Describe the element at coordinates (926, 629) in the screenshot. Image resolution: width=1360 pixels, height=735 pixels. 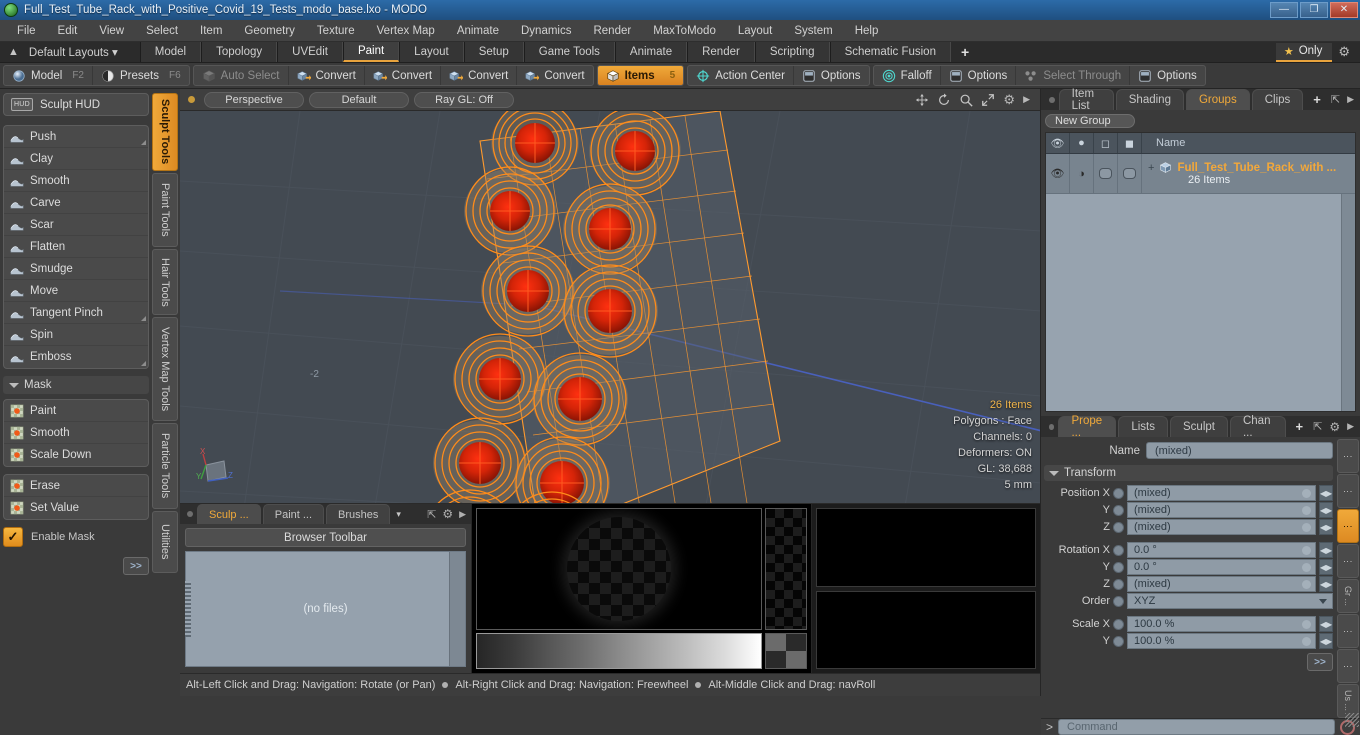
I see `preview-blank-bottom` at that location.